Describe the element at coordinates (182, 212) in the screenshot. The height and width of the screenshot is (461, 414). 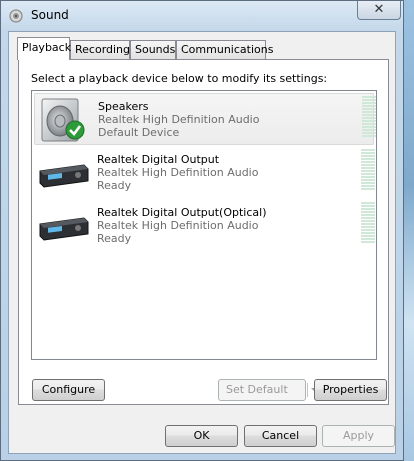
I see `device-name: Realtek Digital Output(Optical)` at that location.